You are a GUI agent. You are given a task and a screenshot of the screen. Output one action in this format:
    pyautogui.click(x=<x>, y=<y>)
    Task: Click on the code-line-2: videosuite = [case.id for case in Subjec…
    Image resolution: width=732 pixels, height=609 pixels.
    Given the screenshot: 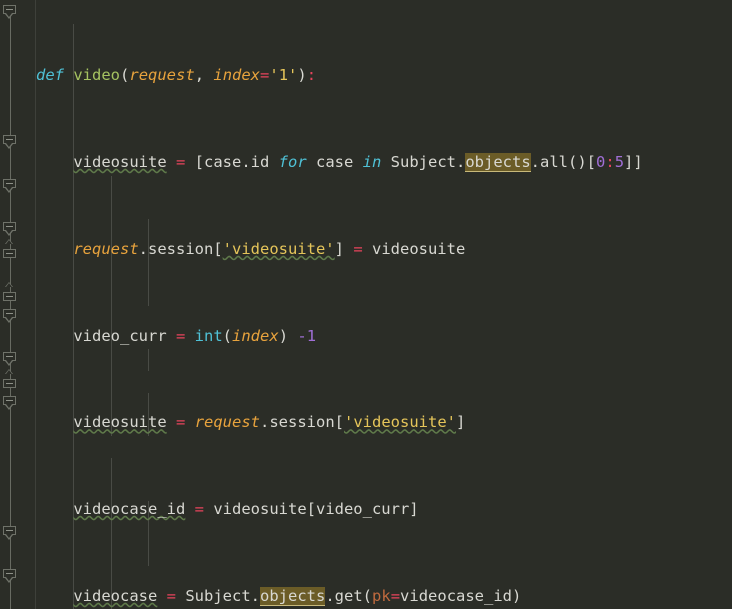 What is the action you would take?
    pyautogui.click(x=377, y=163)
    